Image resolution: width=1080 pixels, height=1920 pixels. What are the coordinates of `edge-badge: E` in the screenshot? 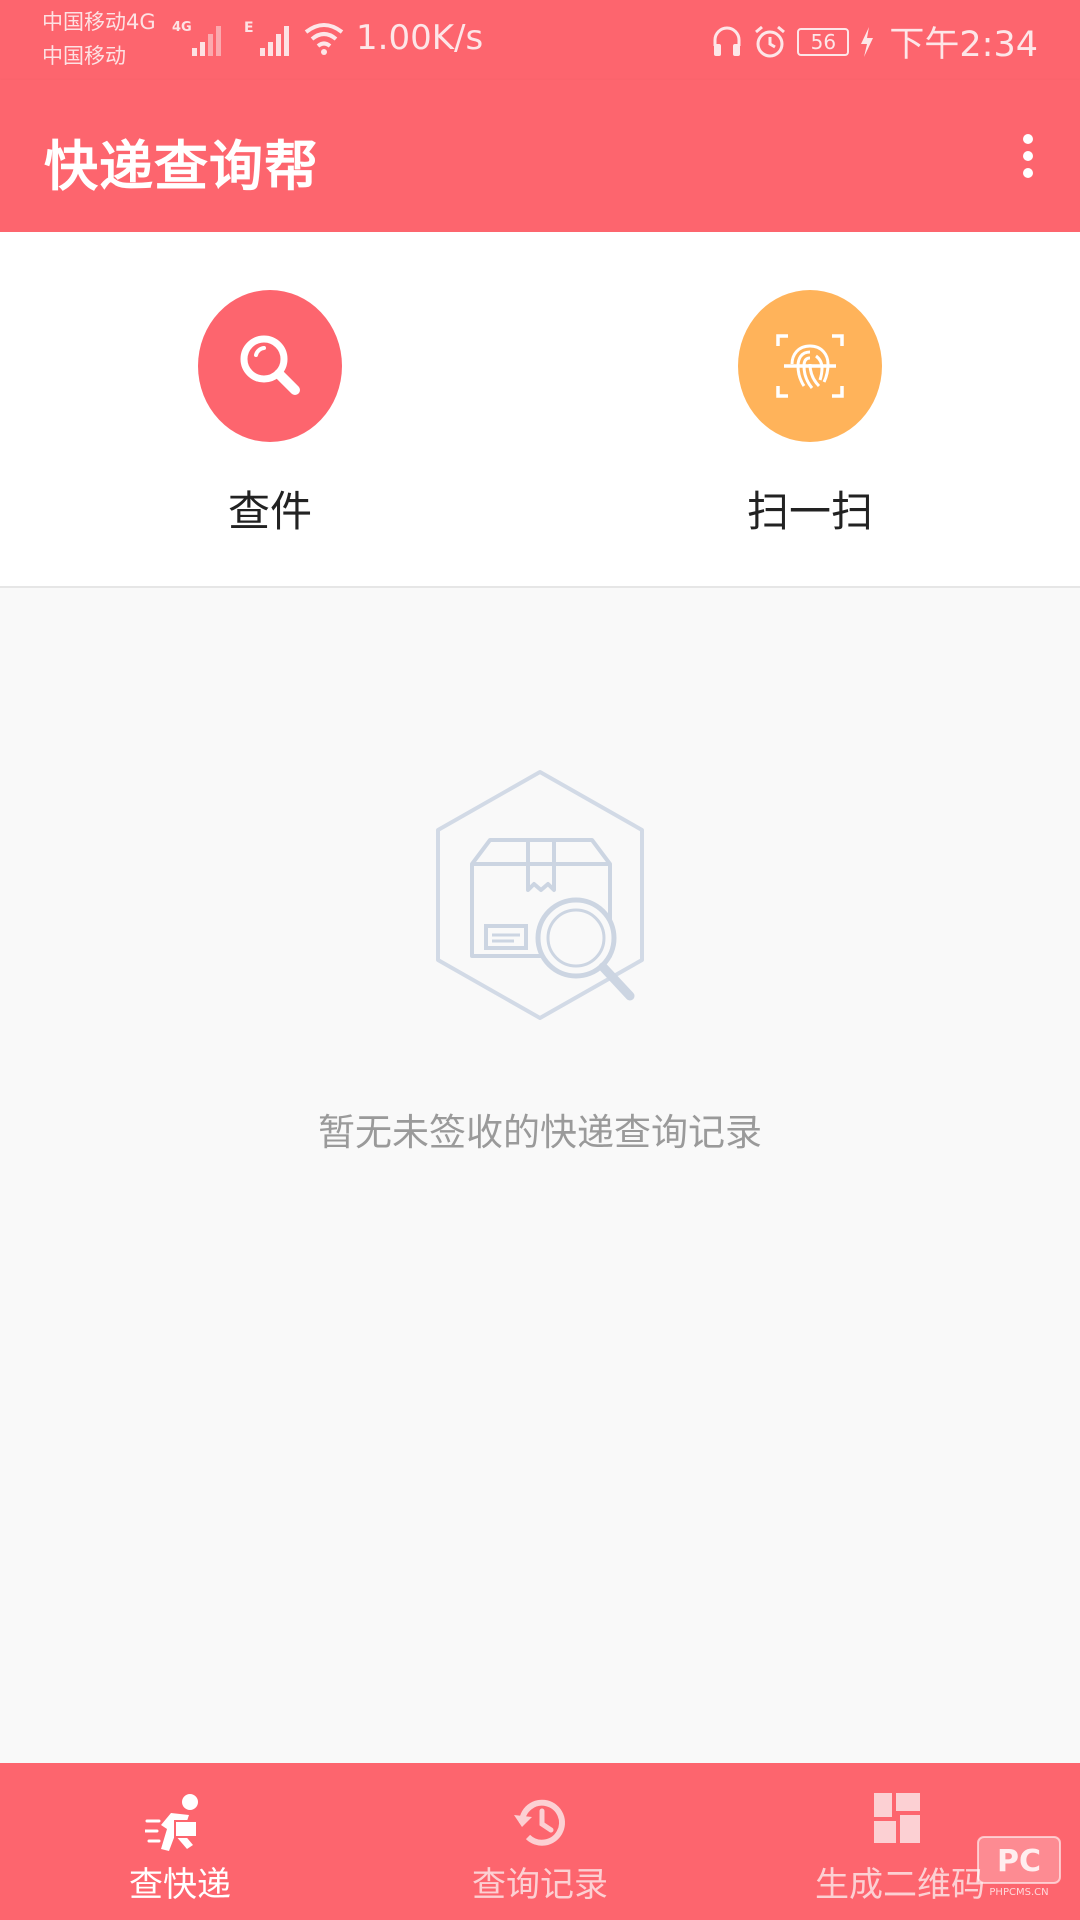 It's located at (249, 28).